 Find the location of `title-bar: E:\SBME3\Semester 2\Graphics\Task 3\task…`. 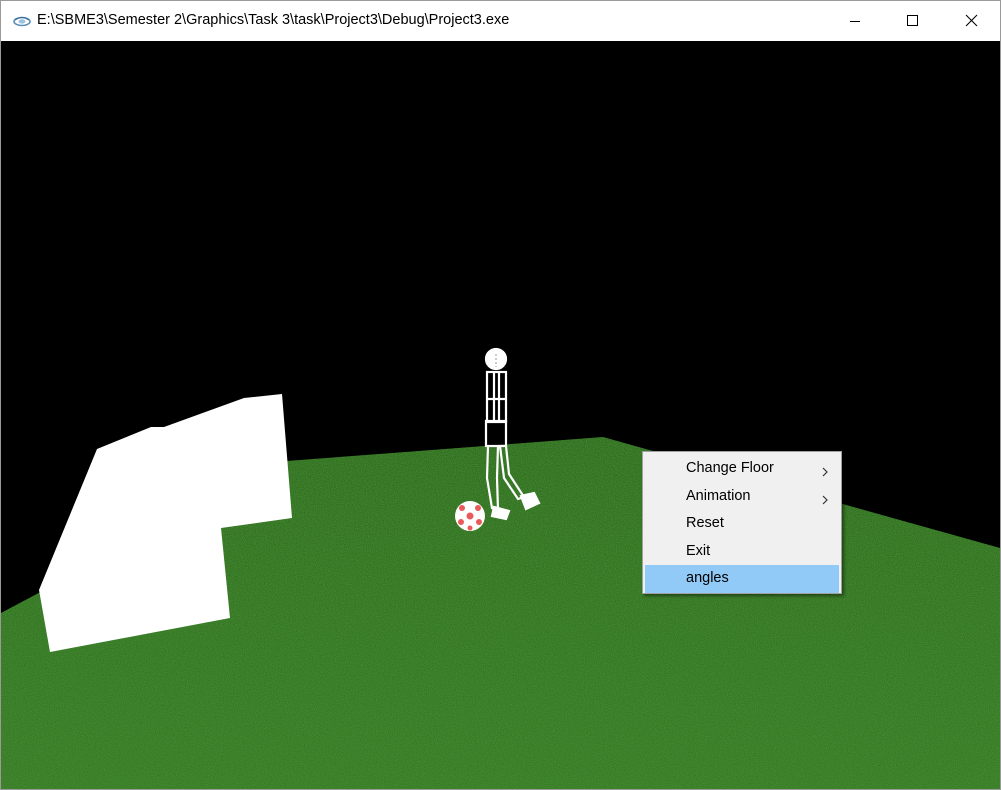

title-bar: E:\SBME3\Semester 2\Graphics\Task 3\task… is located at coordinates (500, 21).